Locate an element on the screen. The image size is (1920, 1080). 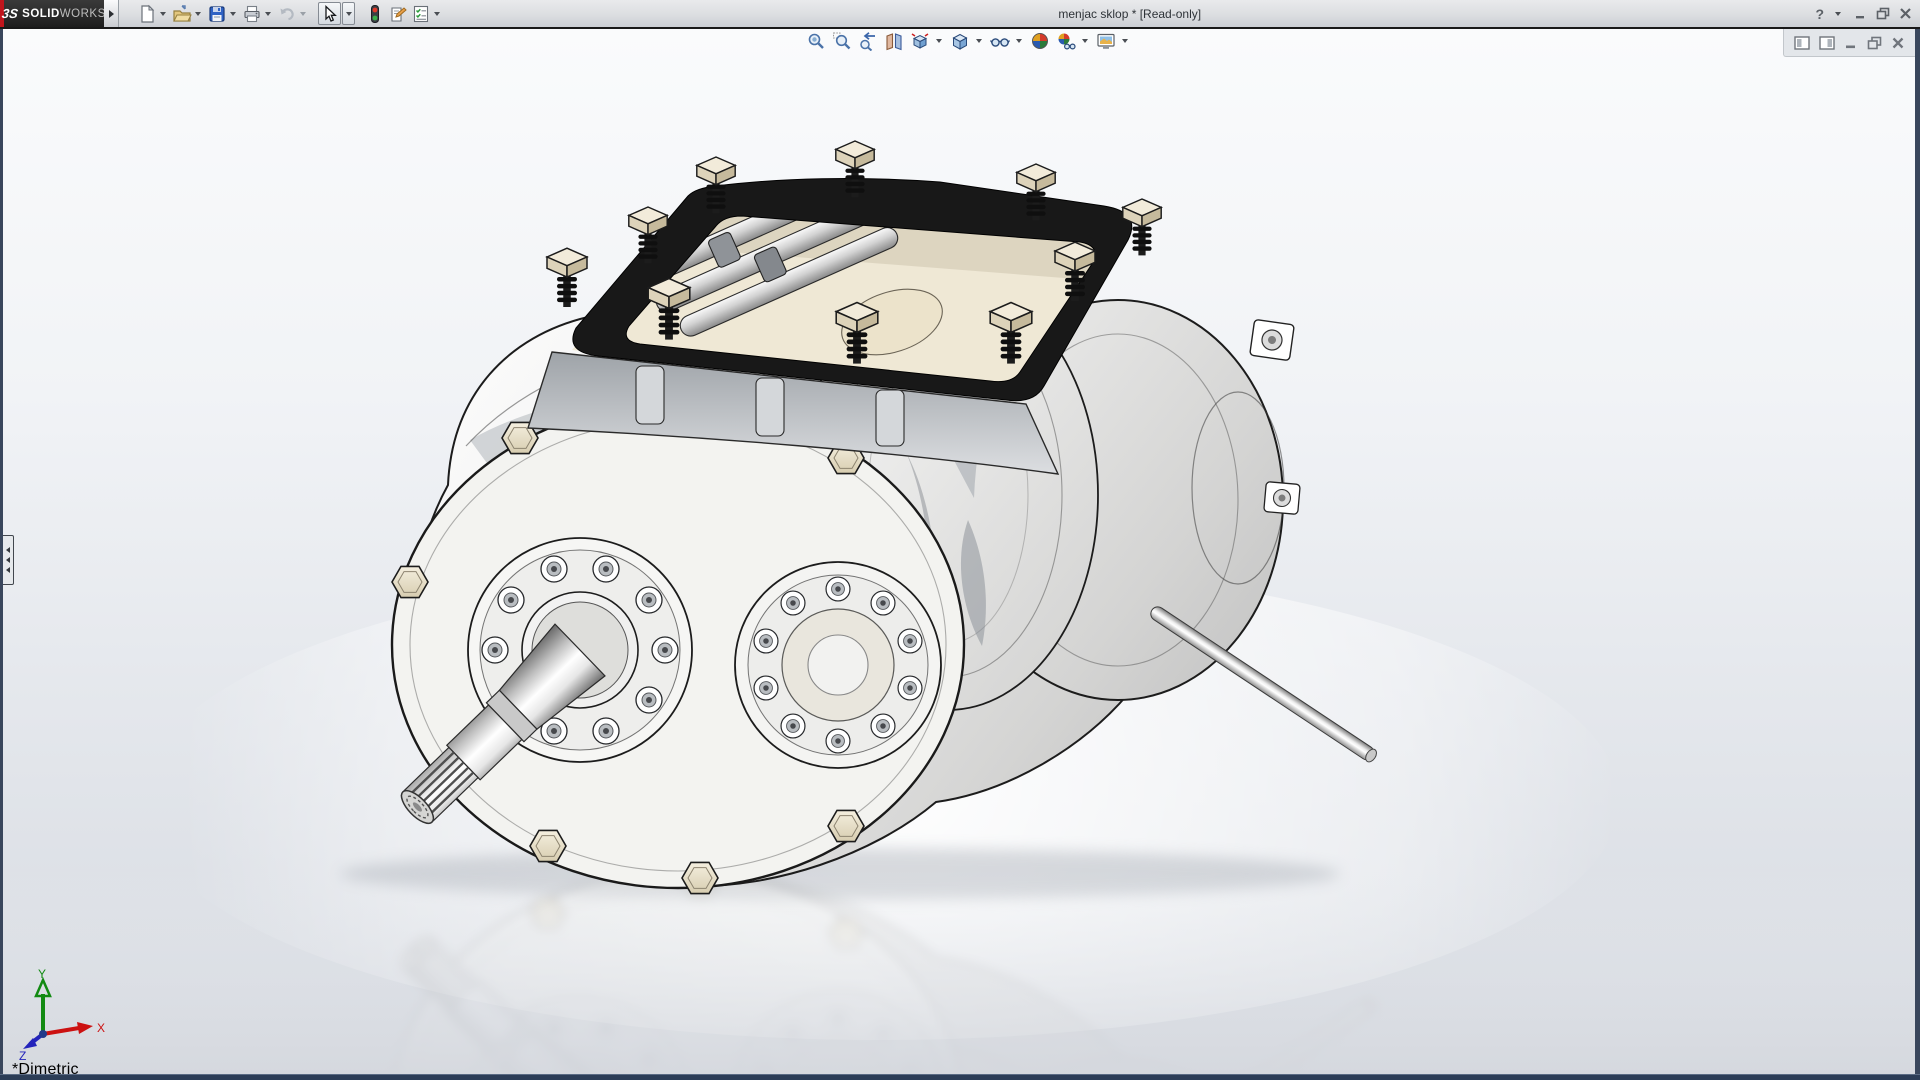
new-button is located at coordinates (146, 13).